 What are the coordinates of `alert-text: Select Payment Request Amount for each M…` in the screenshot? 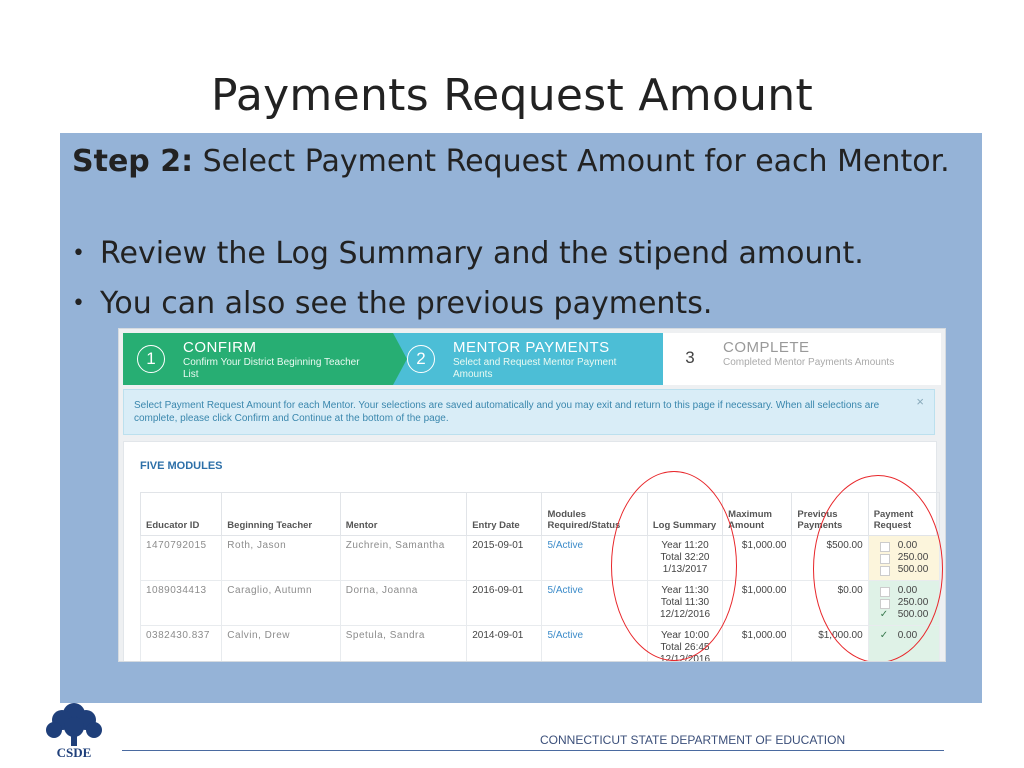 It's located at (507, 412).